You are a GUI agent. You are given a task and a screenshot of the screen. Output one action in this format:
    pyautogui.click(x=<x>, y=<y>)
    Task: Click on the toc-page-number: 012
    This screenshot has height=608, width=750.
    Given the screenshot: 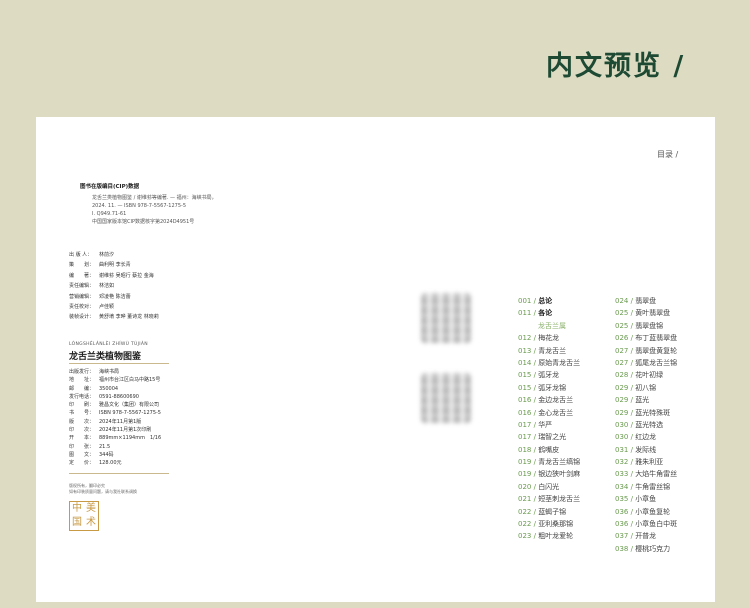 What is the action you would take?
    pyautogui.click(x=525, y=338)
    